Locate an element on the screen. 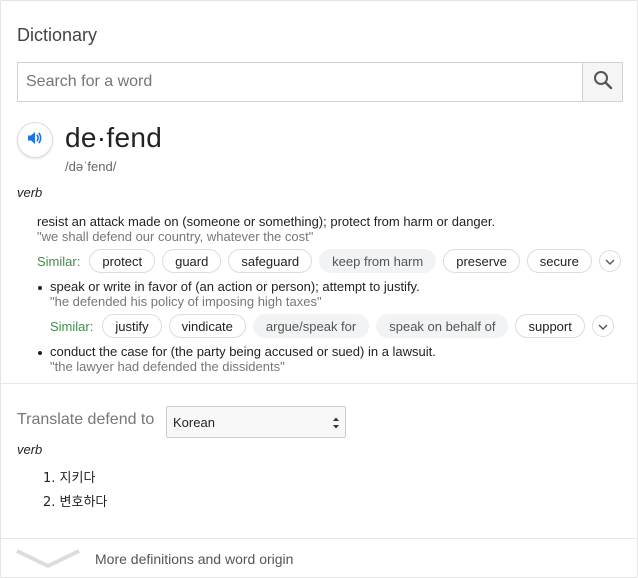 This screenshot has width=638, height=578. search-bar is located at coordinates (320, 82).